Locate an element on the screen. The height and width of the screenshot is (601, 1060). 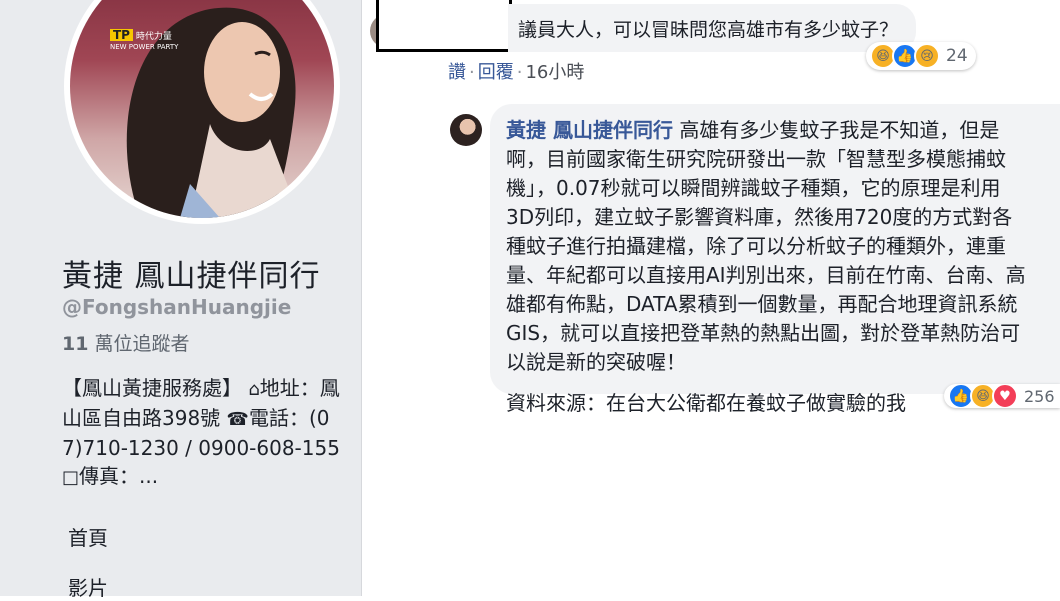
love-reaction-icon: ♥ is located at coordinates (1005, 396).